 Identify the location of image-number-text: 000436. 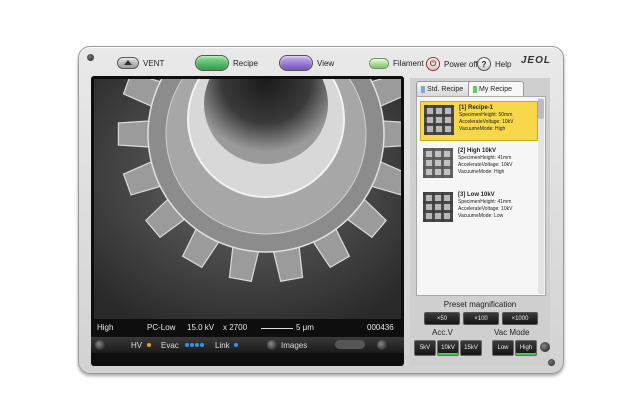
(380, 327).